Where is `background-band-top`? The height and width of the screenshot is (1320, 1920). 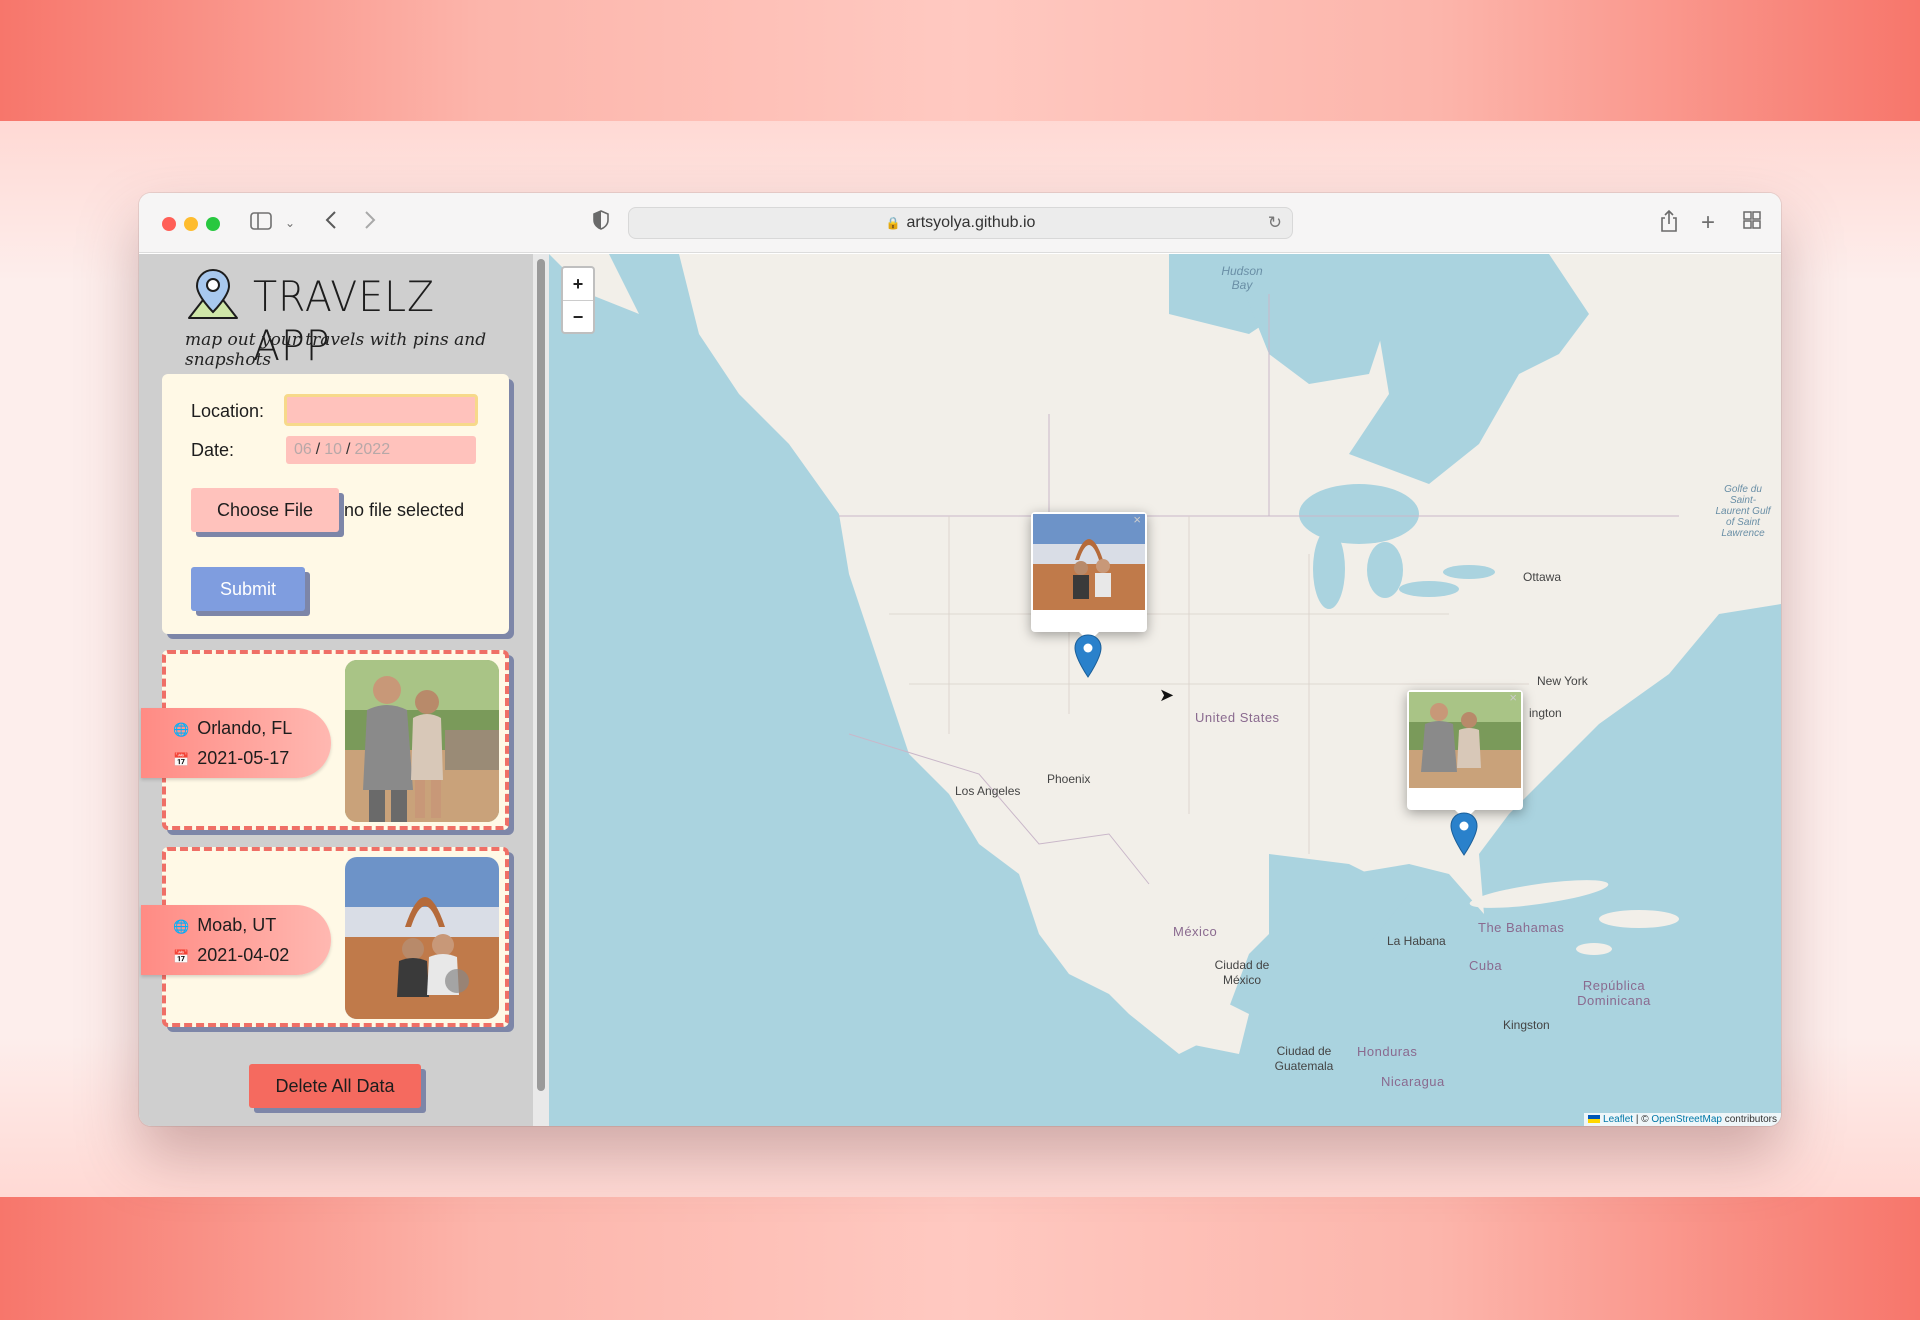 background-band-top is located at coordinates (960, 60).